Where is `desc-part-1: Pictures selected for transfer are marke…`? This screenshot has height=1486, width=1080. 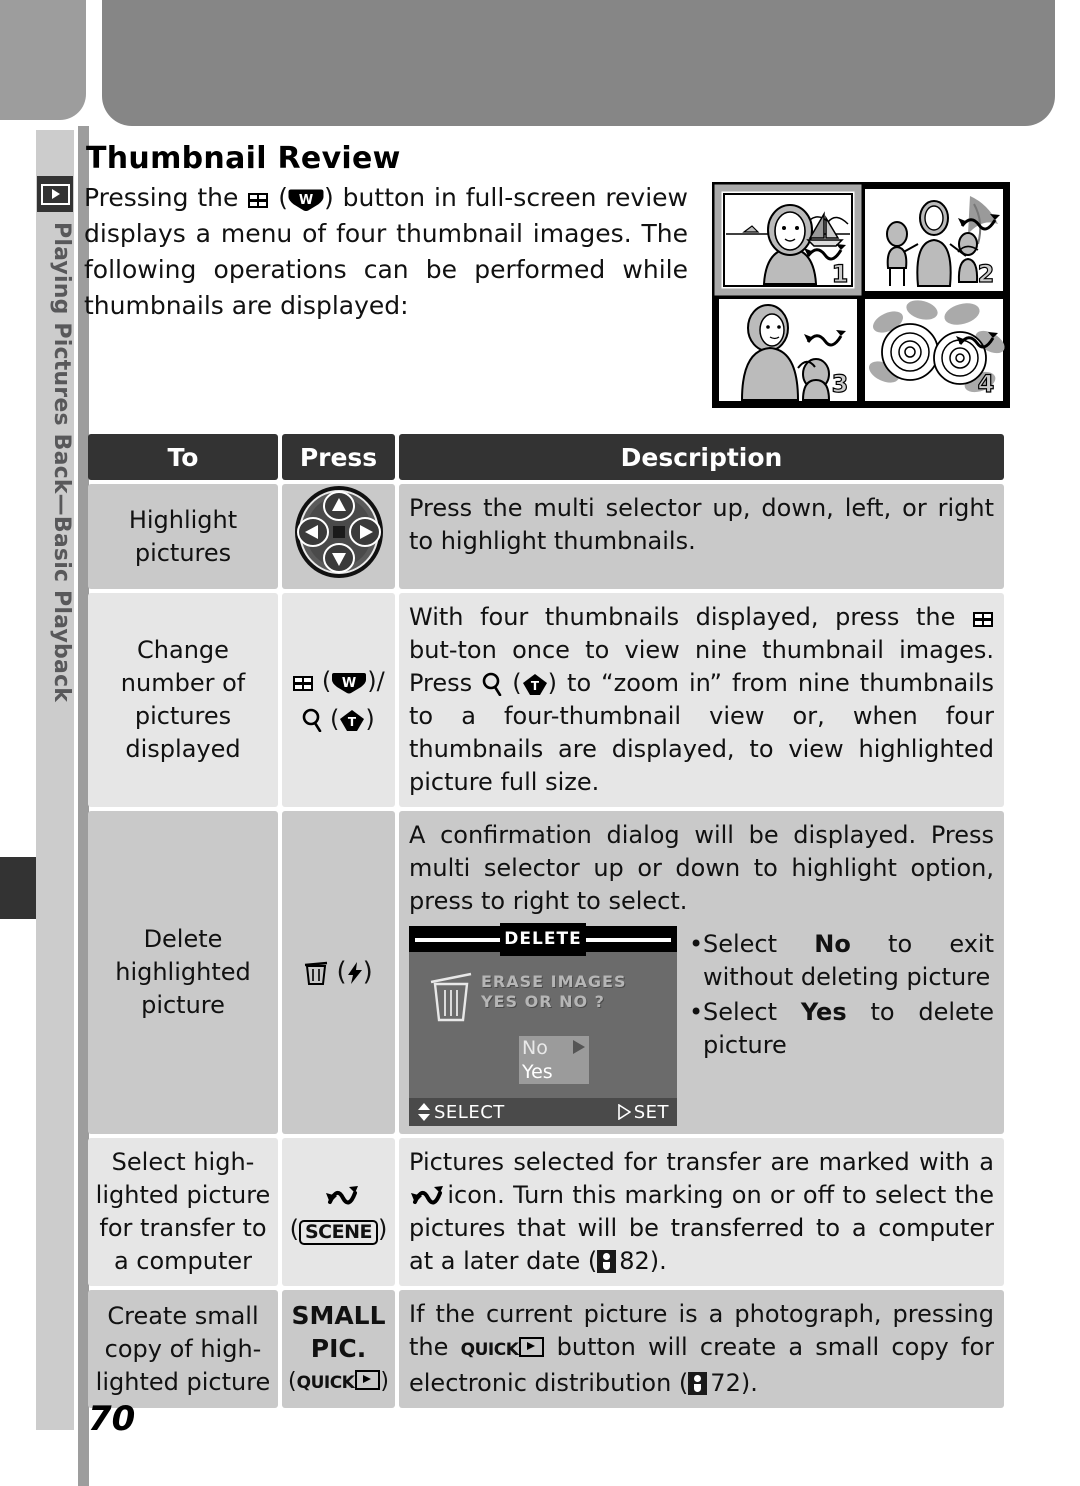
desc-part-1: Pictures selected for transfer are marke… is located at coordinates (701, 1162).